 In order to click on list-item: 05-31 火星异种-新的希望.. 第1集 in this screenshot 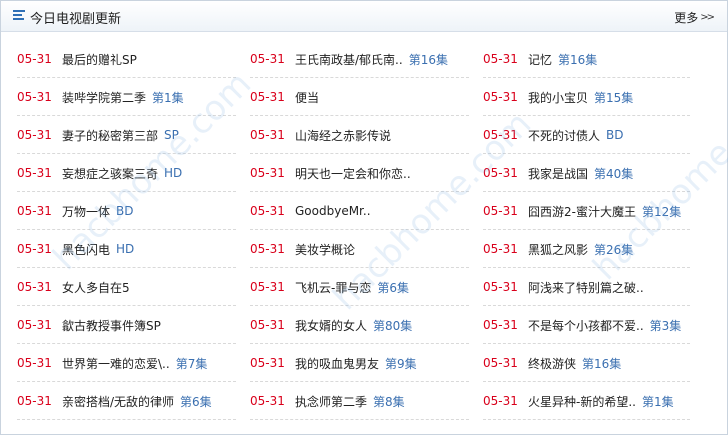, I will do `click(599, 401)`.